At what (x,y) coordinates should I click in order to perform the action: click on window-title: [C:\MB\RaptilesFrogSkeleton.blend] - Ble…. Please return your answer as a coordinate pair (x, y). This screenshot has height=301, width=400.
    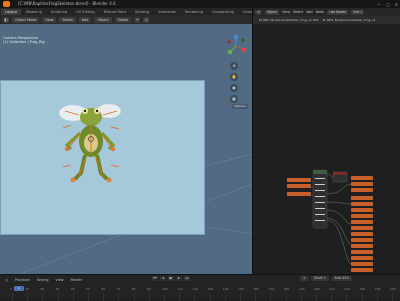
    Looking at the image, I should click on (67, 3).